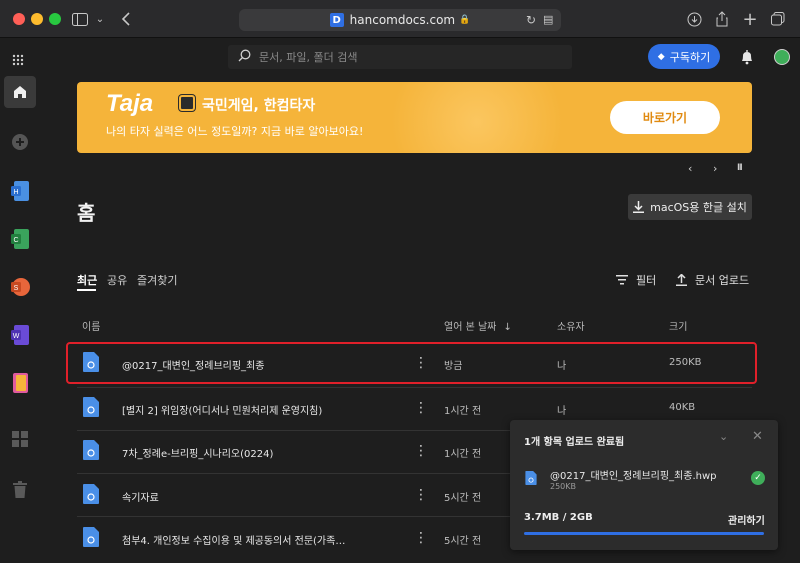 The height and width of the screenshot is (563, 800). I want to click on banner-pause-button: II, so click(740, 168).